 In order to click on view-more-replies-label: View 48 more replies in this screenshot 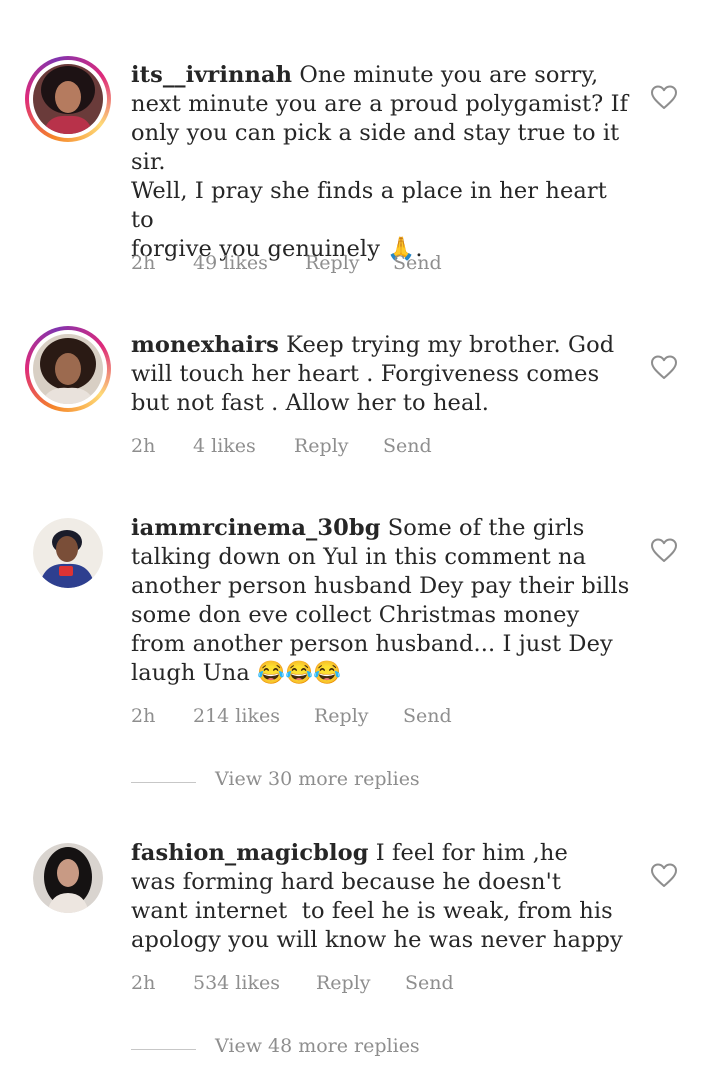, I will do `click(317, 1046)`.